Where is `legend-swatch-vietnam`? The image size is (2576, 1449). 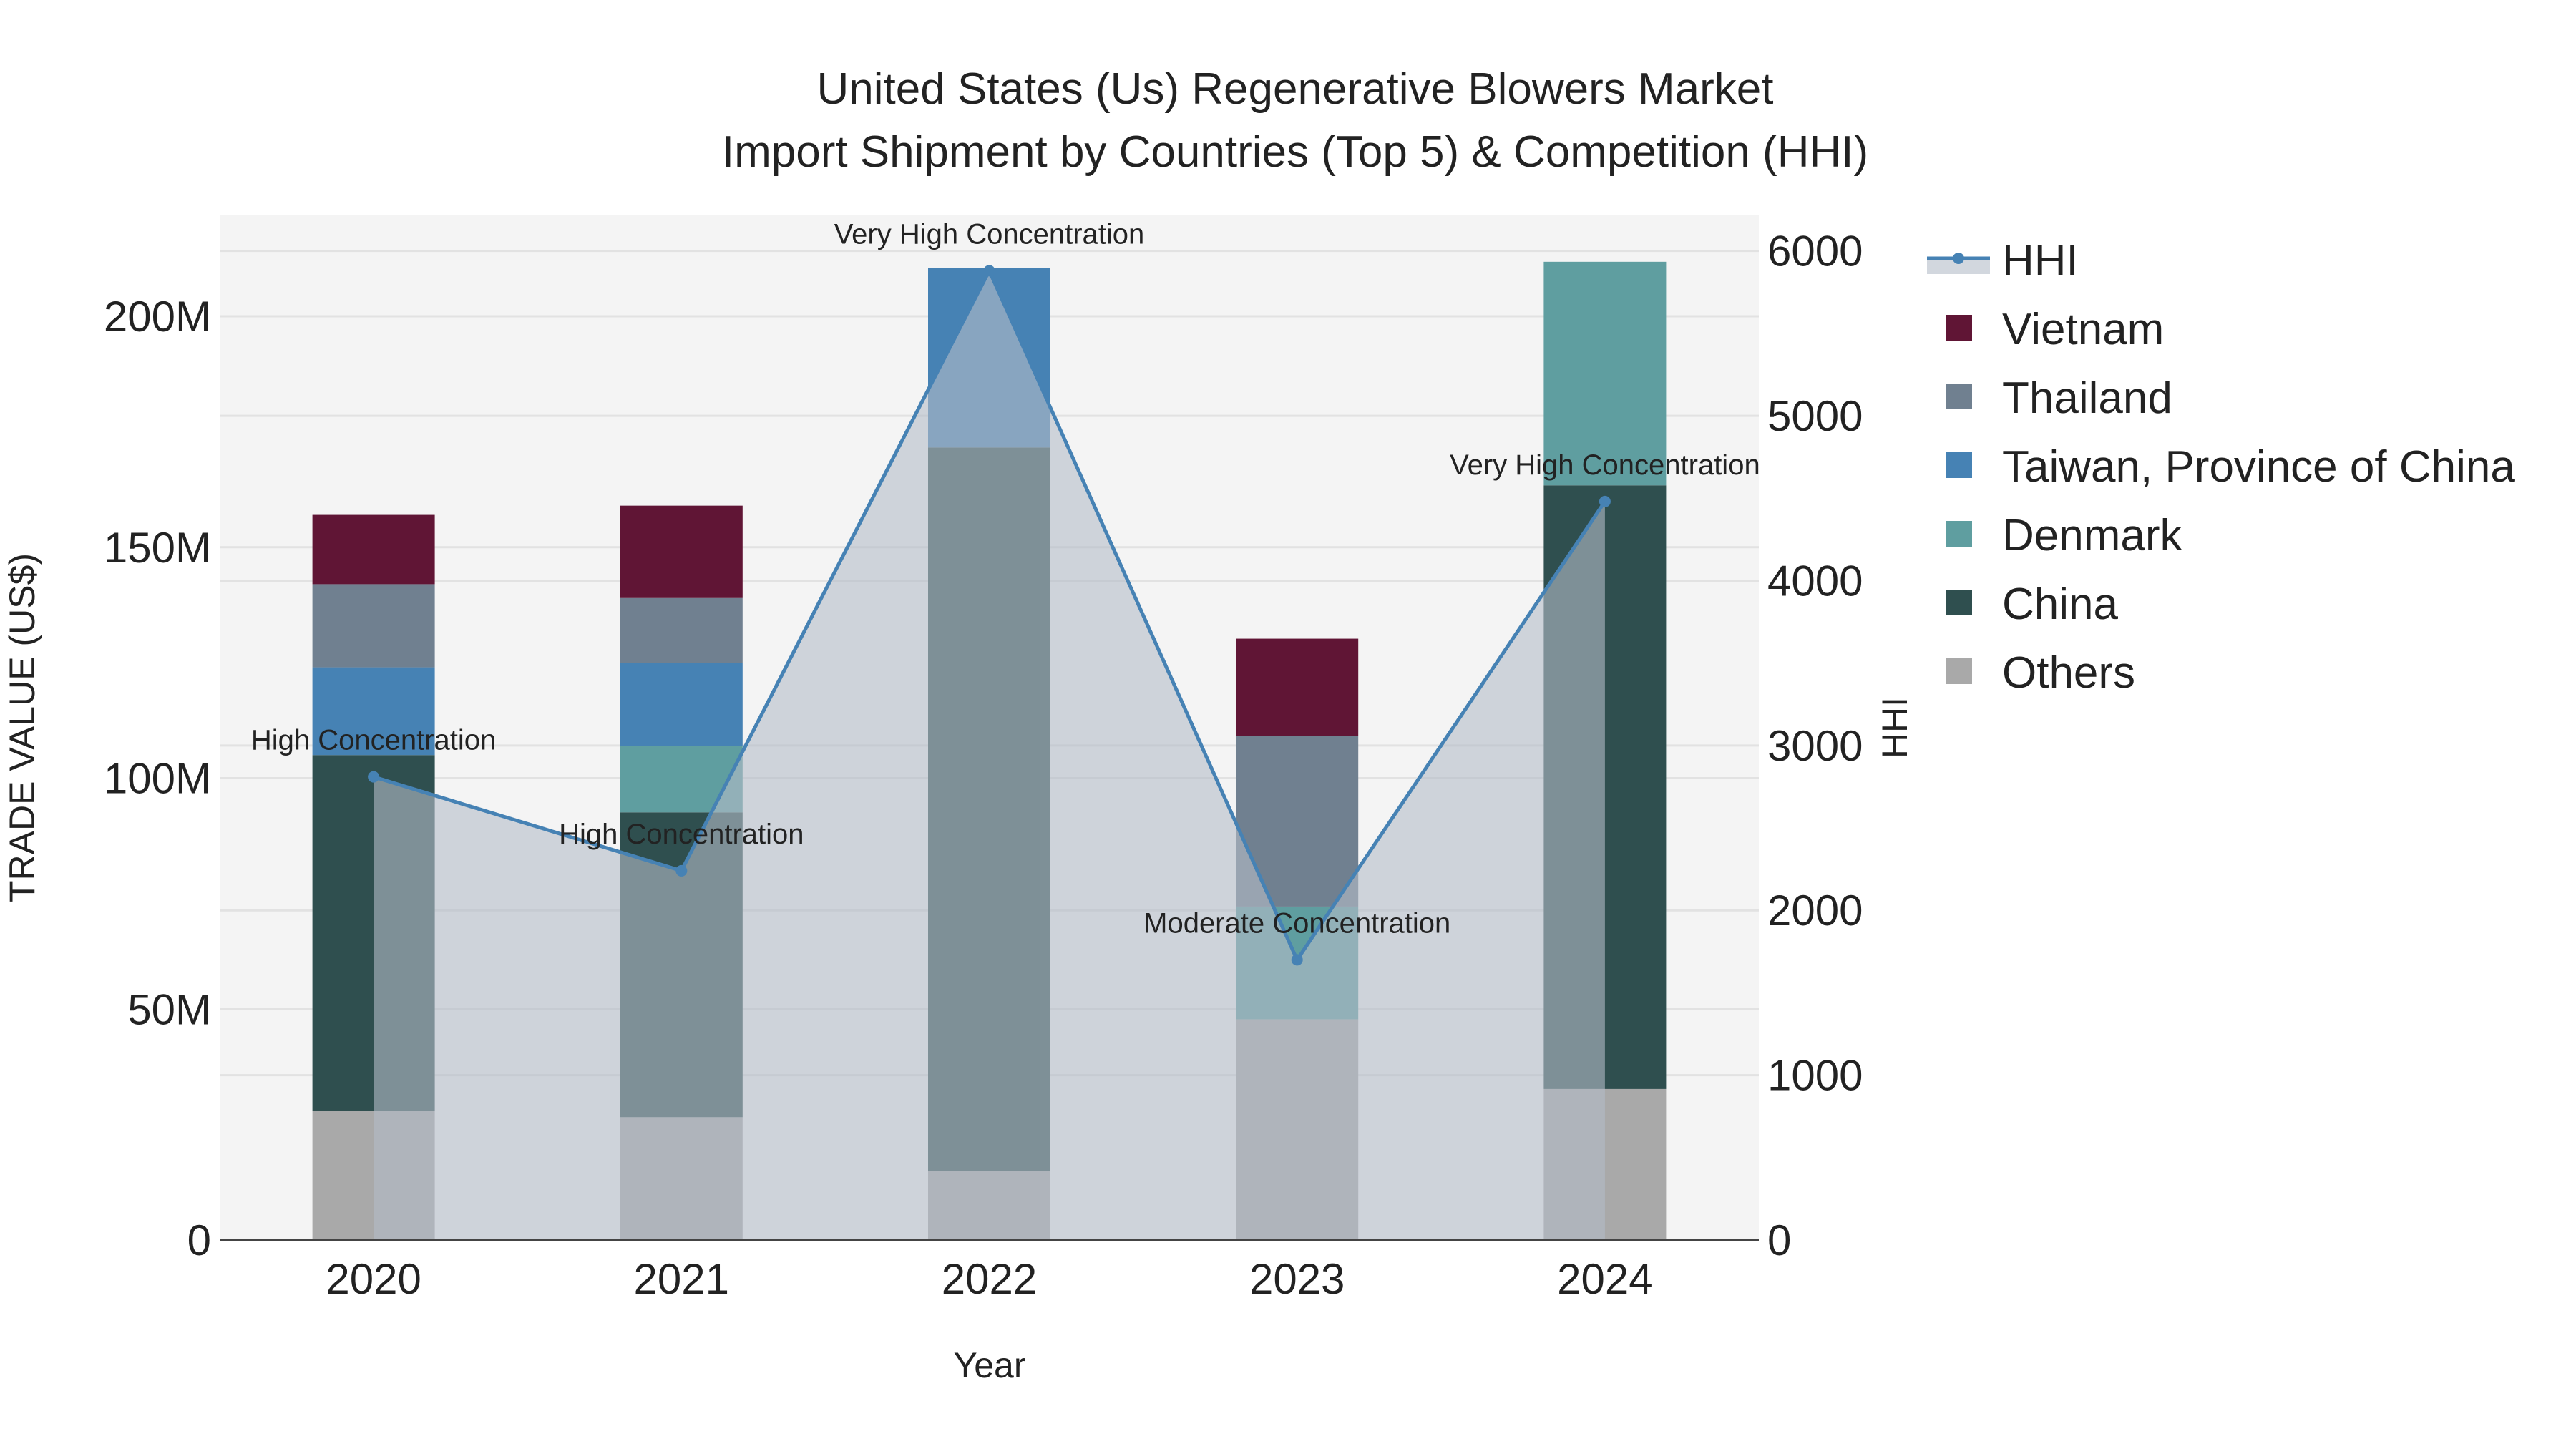
legend-swatch-vietnam is located at coordinates (1959, 328).